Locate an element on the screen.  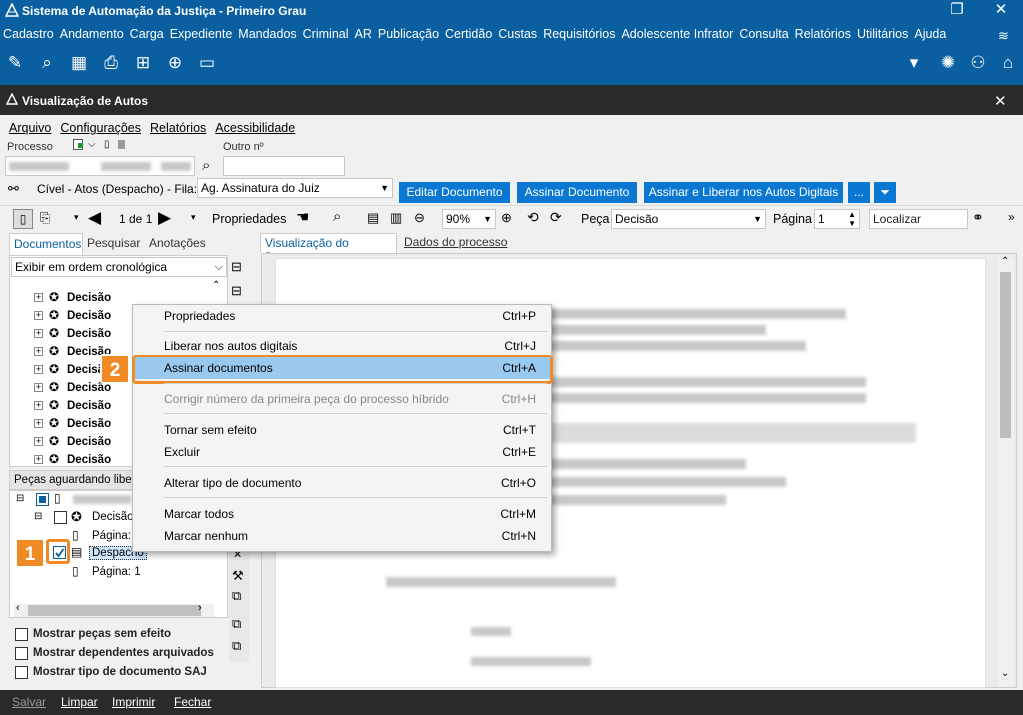
overflow-icon: » is located at coordinates (1011, 217).